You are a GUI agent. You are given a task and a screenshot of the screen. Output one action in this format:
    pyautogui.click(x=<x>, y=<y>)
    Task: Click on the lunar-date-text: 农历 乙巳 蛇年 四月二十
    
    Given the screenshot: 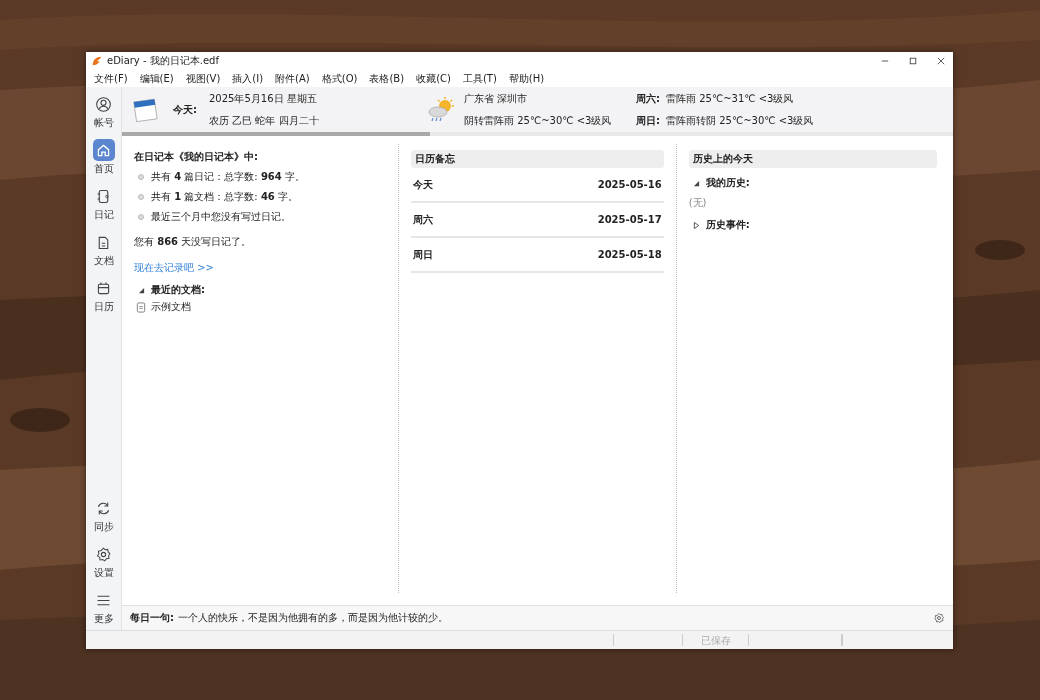 What is the action you would take?
    pyautogui.click(x=264, y=120)
    